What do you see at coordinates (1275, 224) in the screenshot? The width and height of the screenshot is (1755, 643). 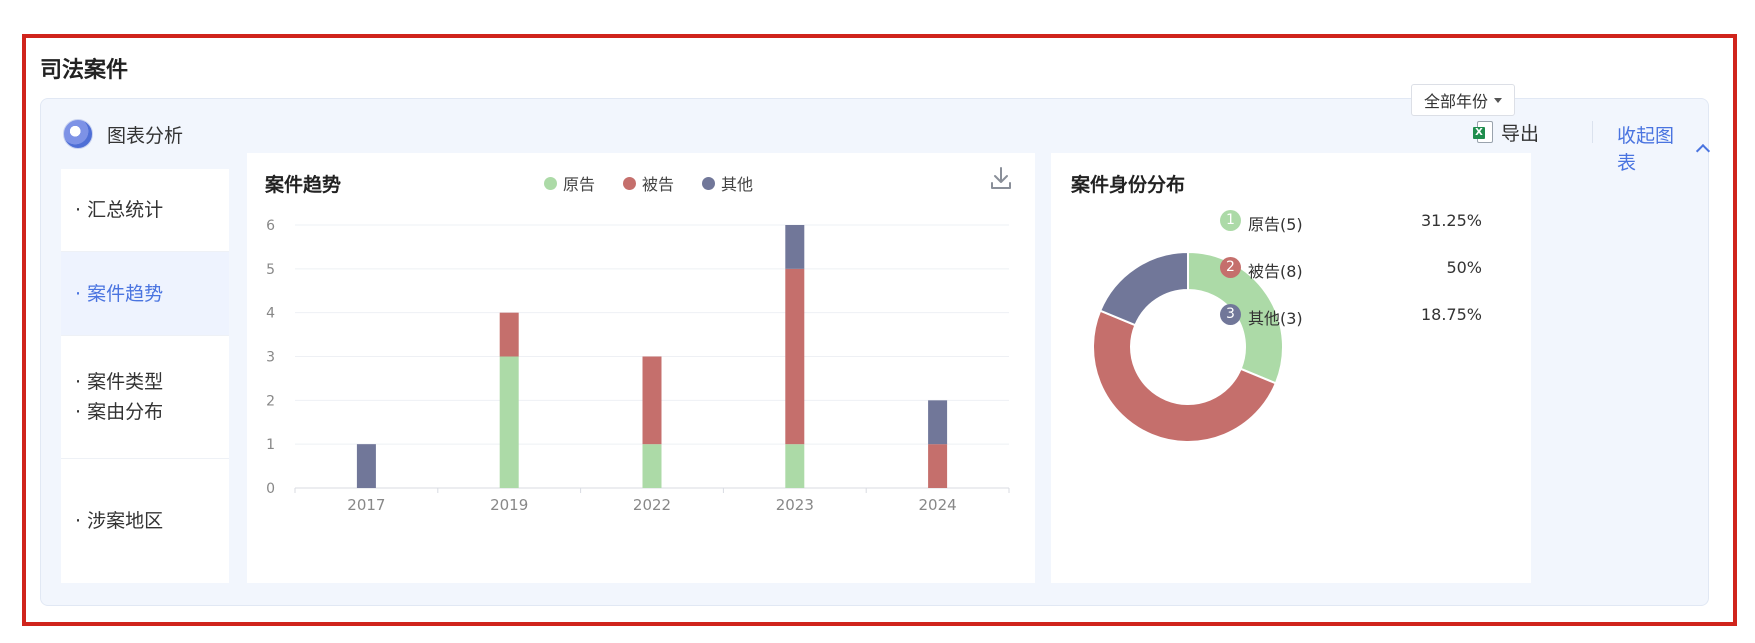 I see `legend-label: 原告(5)` at bounding box center [1275, 224].